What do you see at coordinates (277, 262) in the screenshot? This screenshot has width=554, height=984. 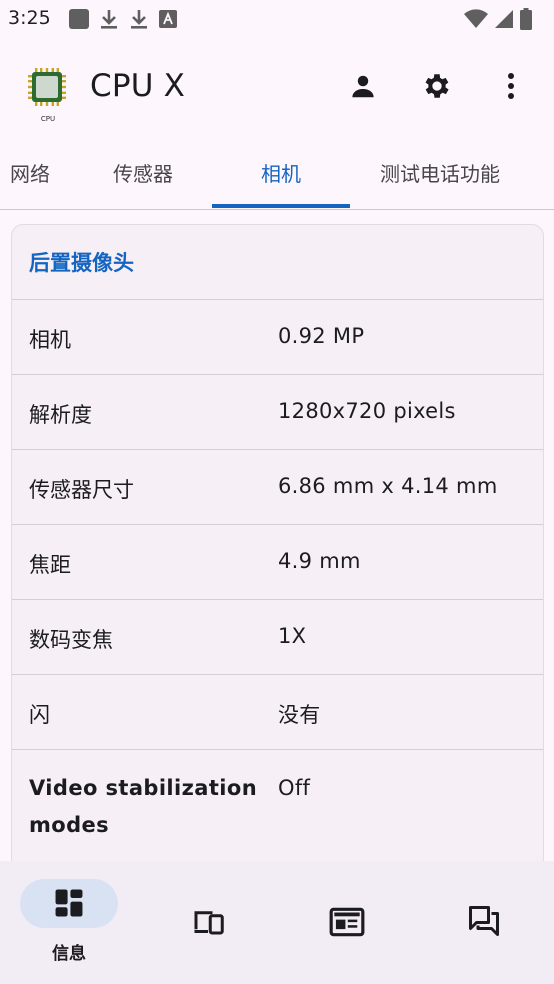 I see `card-title: 后置摄像头` at bounding box center [277, 262].